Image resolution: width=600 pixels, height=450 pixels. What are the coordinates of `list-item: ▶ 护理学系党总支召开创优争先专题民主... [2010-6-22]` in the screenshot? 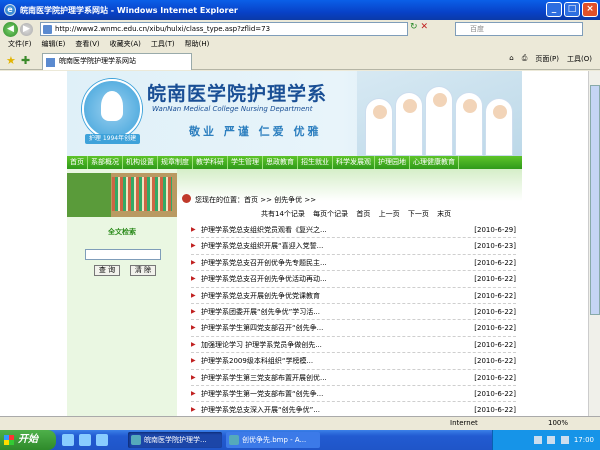 It's located at (353, 263).